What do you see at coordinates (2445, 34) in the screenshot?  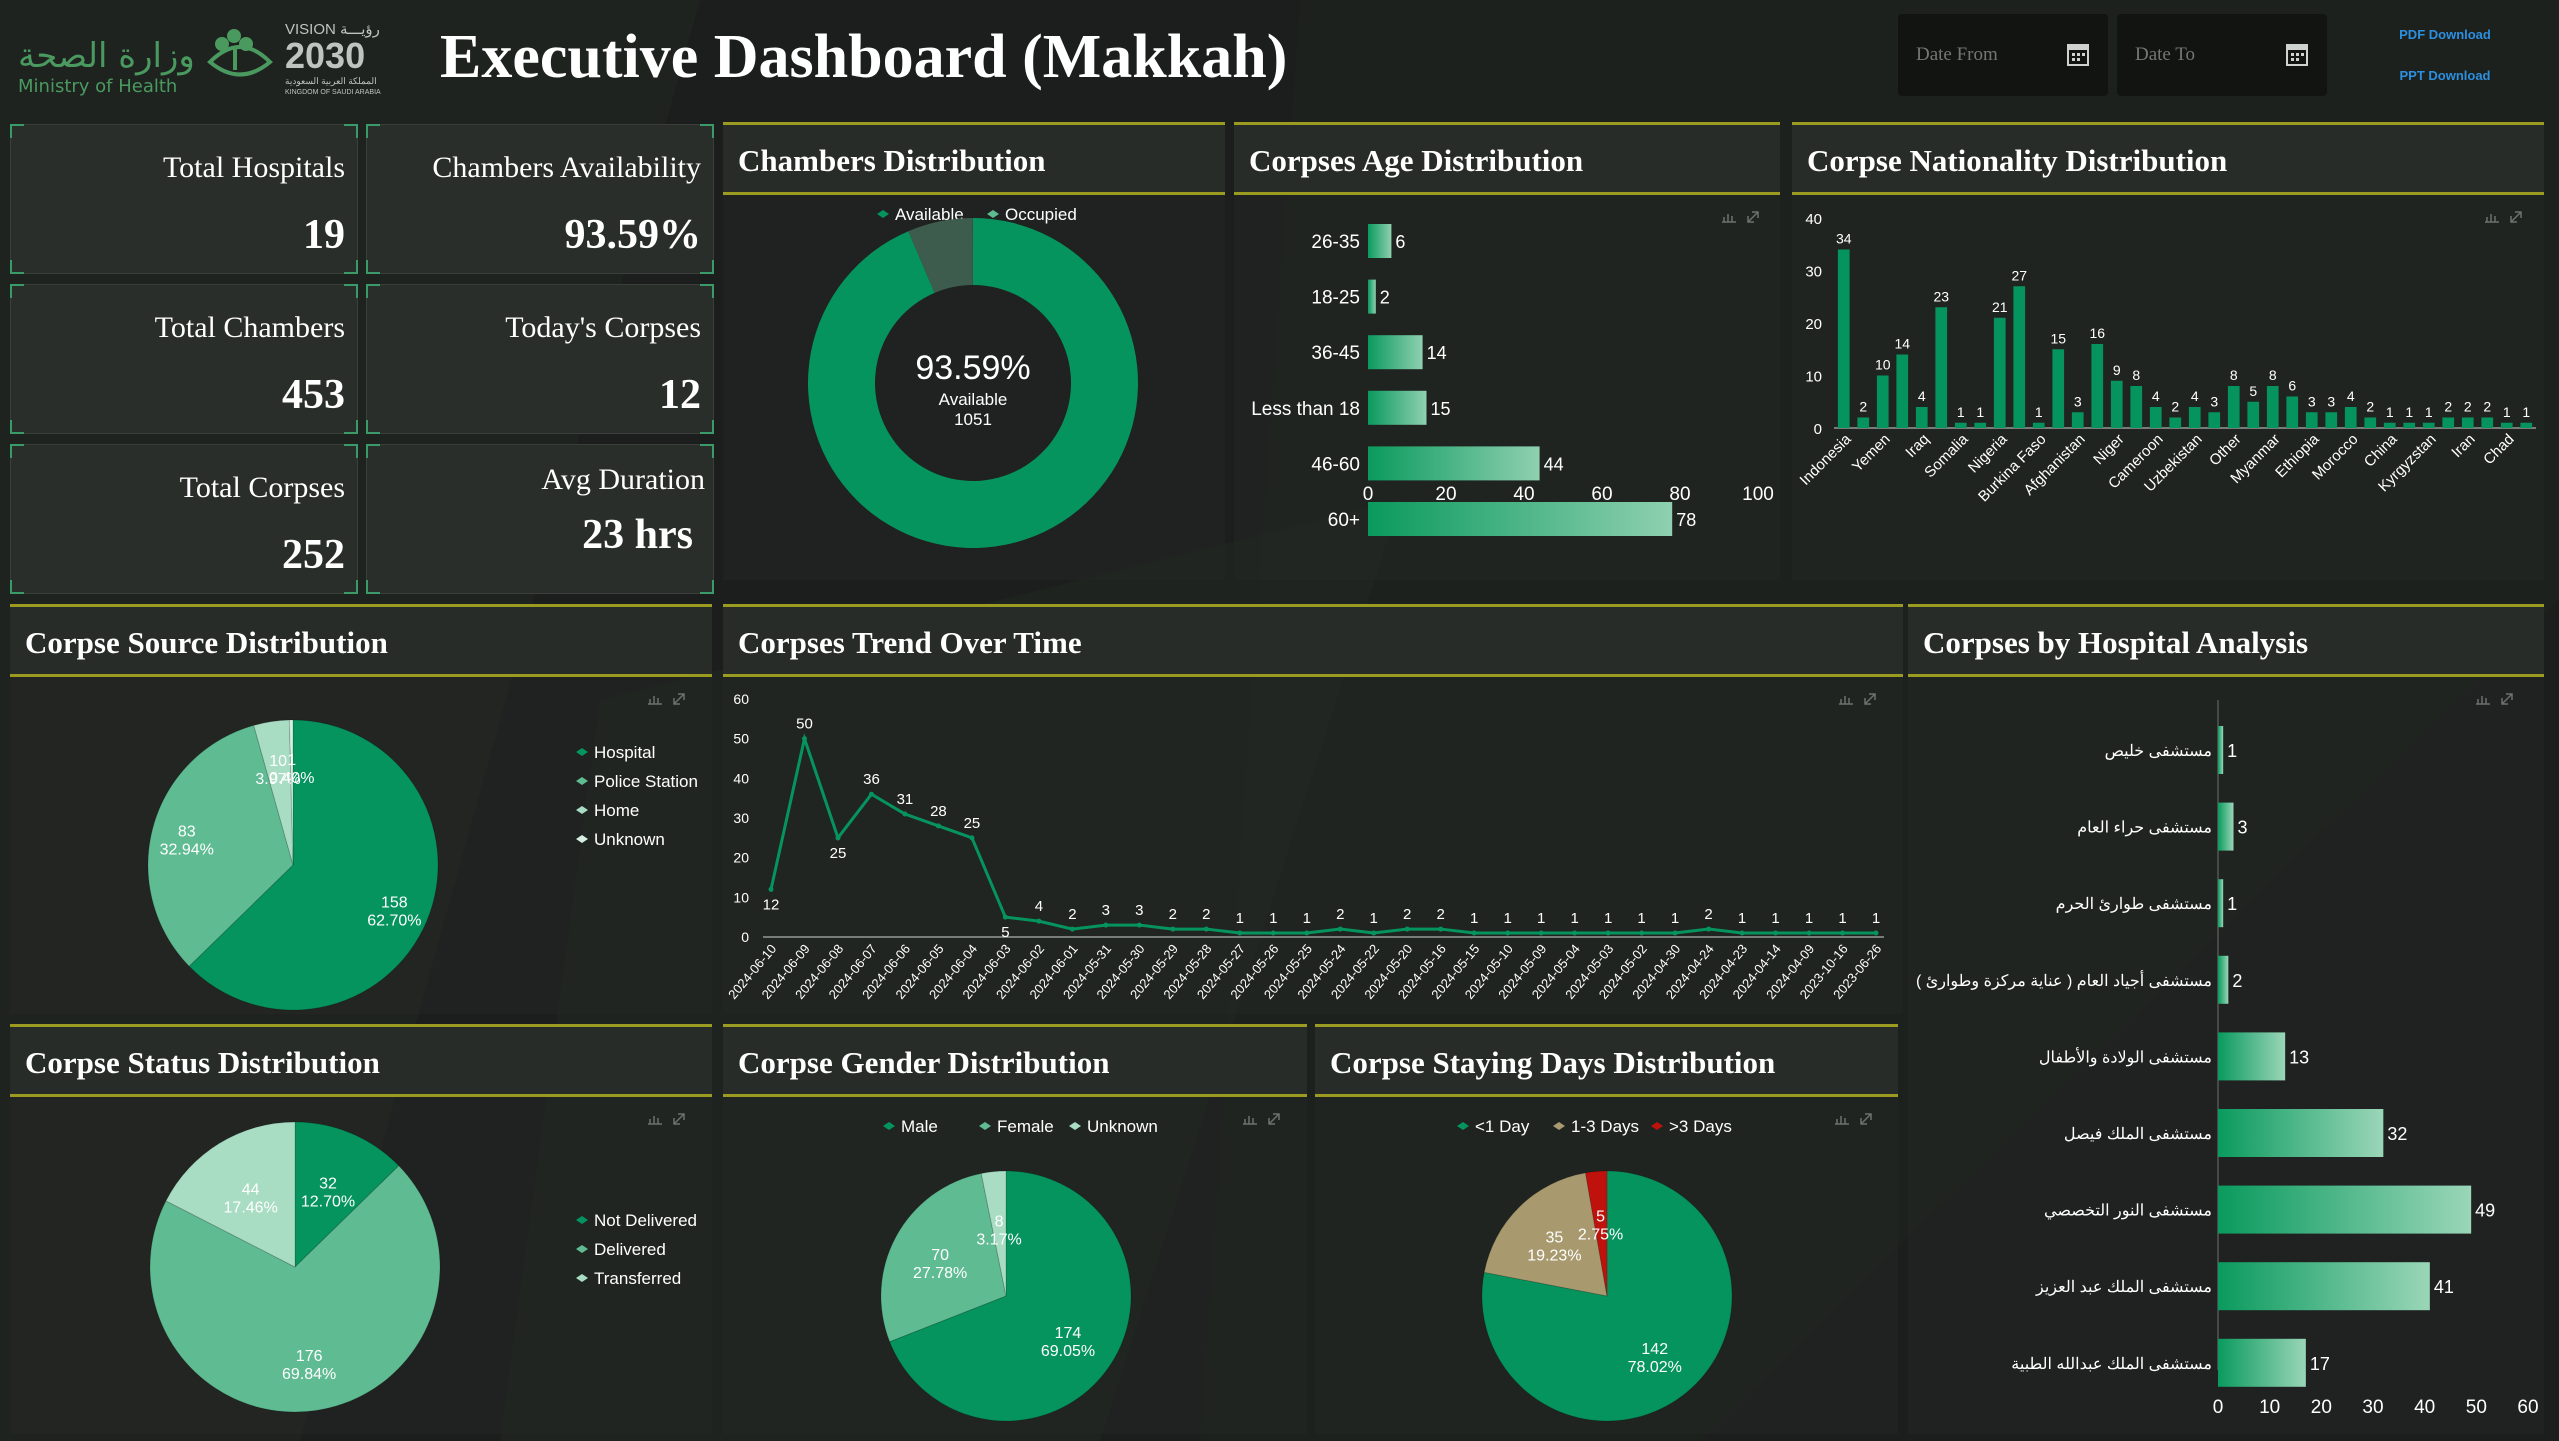 I see `pdf-download-button: PDF Download` at bounding box center [2445, 34].